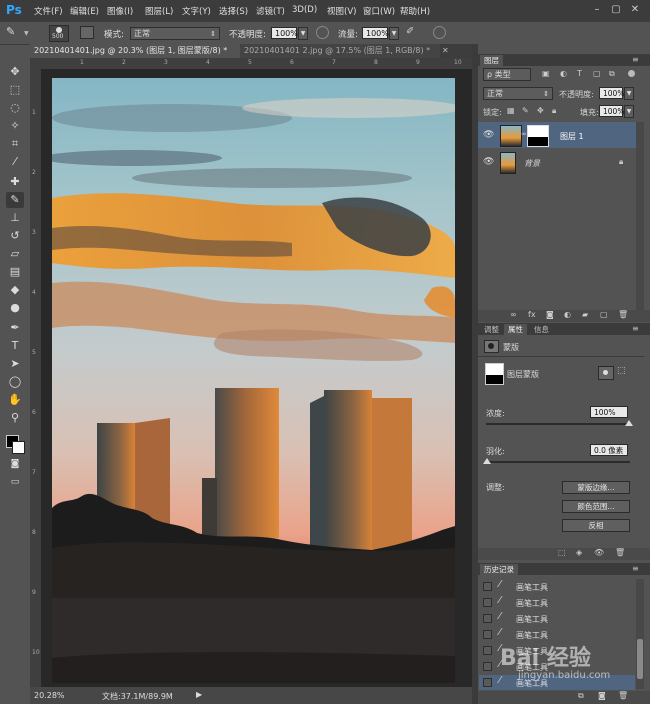 This screenshot has height=704, width=650. I want to click on layer-opacity-dropdown-icon: ▼, so click(629, 93).